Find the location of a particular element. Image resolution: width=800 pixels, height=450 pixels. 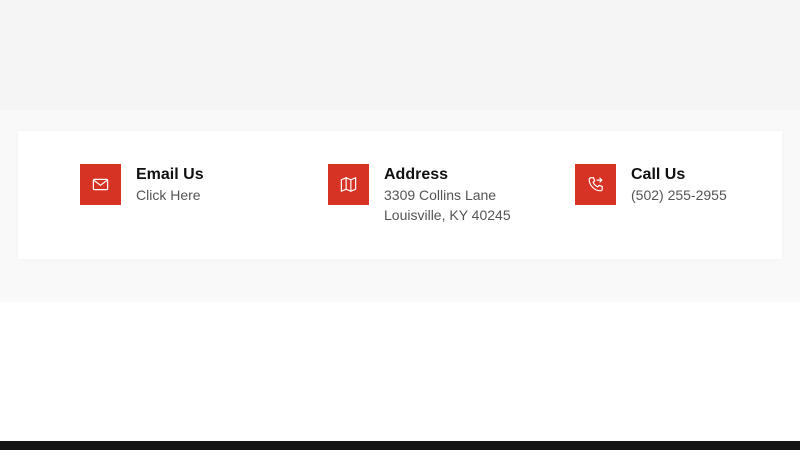

address-line-2: Louisville, KY 40245 is located at coordinates (447, 215).